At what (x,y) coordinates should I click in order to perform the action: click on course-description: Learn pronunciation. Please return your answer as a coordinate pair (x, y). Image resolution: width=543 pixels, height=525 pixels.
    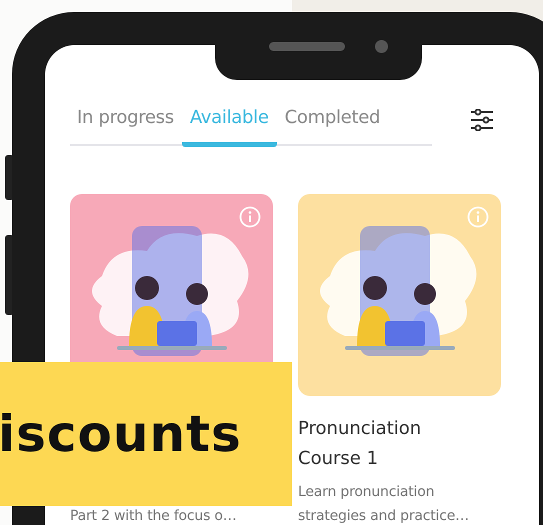
    Looking at the image, I should click on (367, 492).